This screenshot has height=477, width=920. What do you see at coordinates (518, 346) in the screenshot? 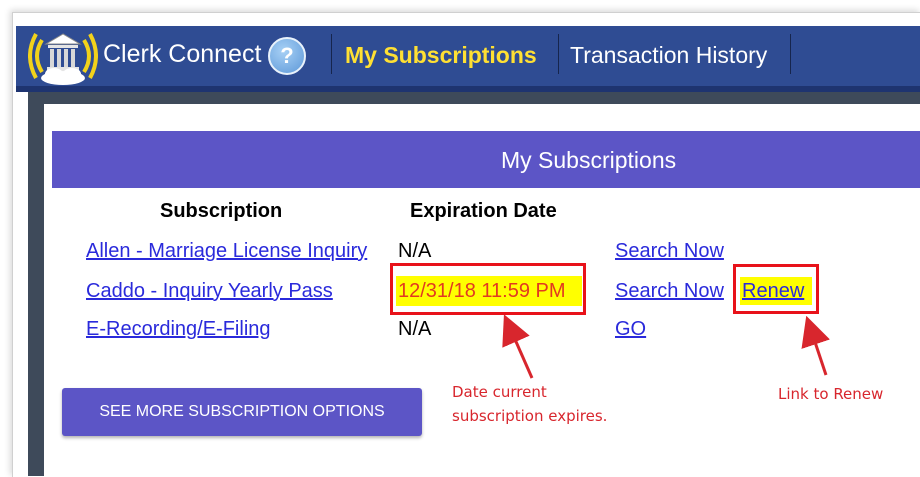
I see `date-arrow-icon` at bounding box center [518, 346].